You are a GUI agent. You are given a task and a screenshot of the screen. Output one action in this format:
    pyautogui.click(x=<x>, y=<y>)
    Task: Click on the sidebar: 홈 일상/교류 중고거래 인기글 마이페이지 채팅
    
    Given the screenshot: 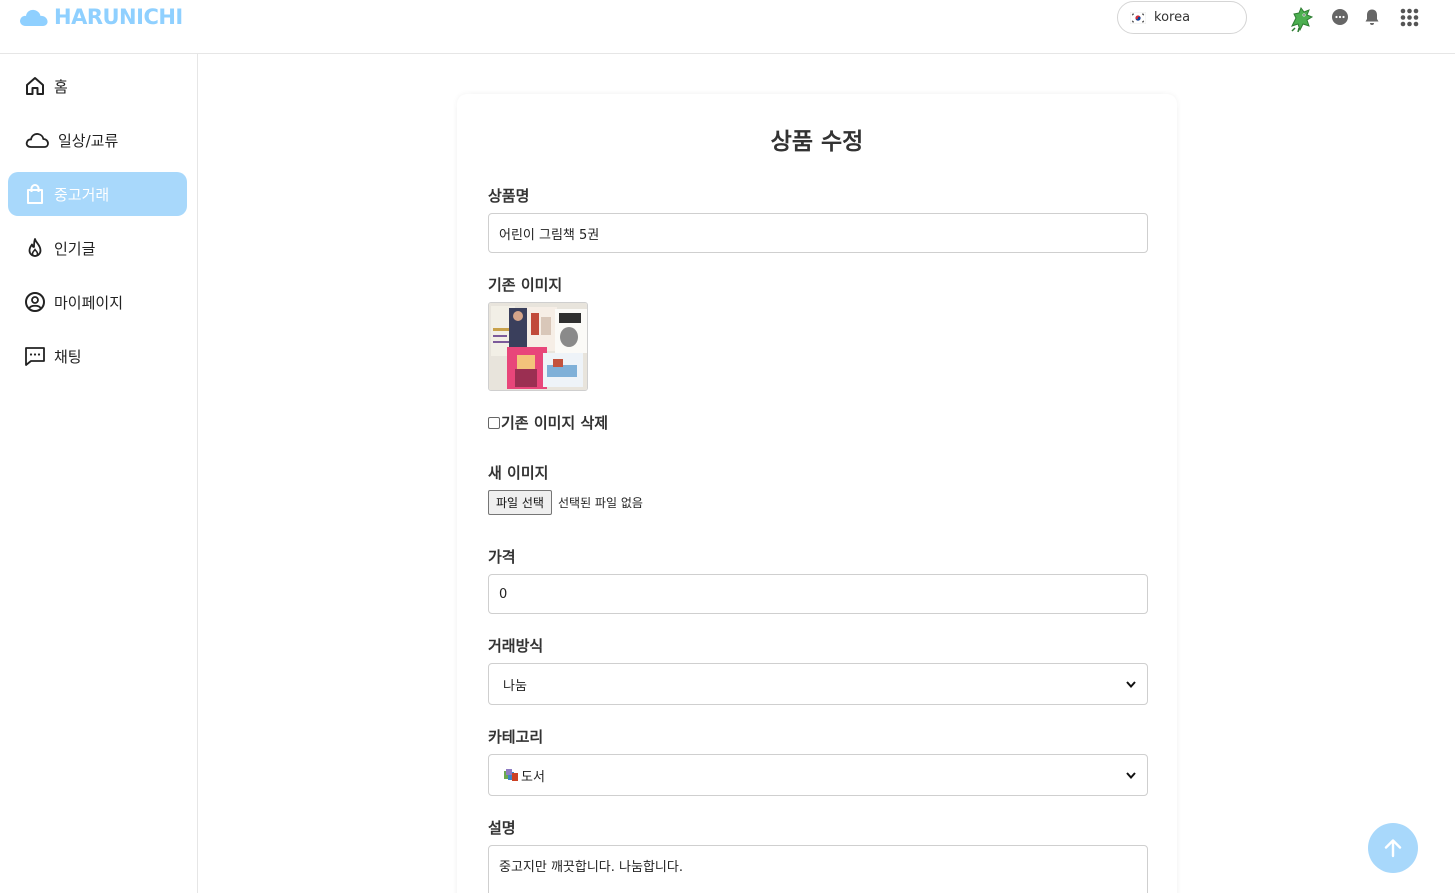 What is the action you would take?
    pyautogui.click(x=99, y=473)
    